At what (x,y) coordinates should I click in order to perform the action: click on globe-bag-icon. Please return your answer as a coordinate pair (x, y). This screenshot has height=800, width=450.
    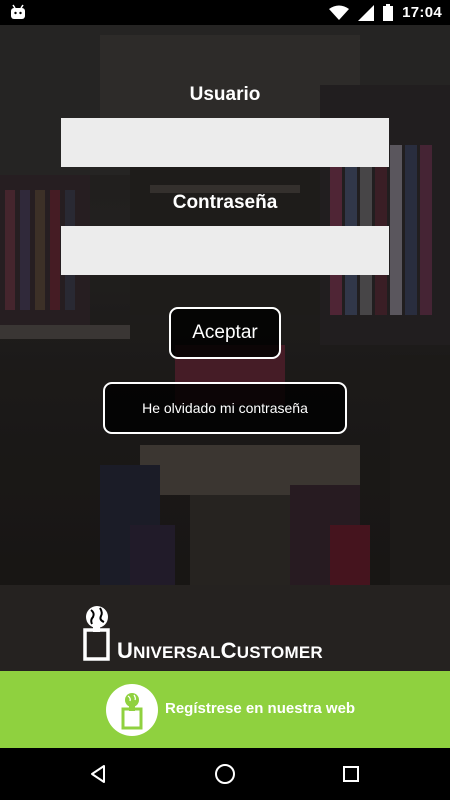
    Looking at the image, I should click on (132, 711).